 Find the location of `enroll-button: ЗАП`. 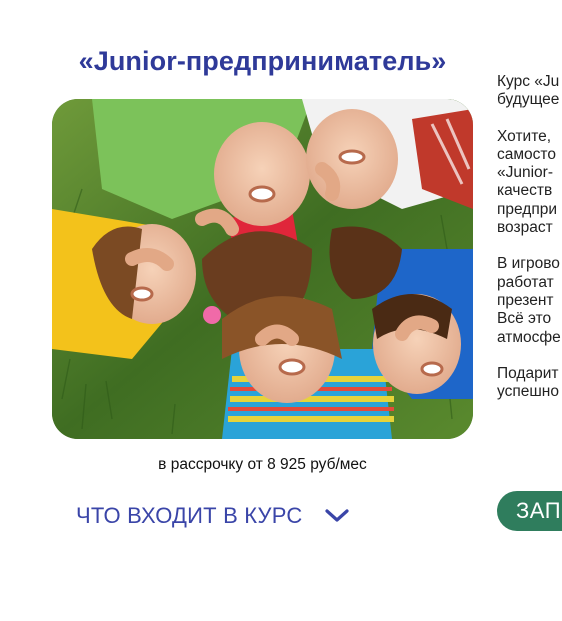

enroll-button: ЗАП is located at coordinates (529, 511).